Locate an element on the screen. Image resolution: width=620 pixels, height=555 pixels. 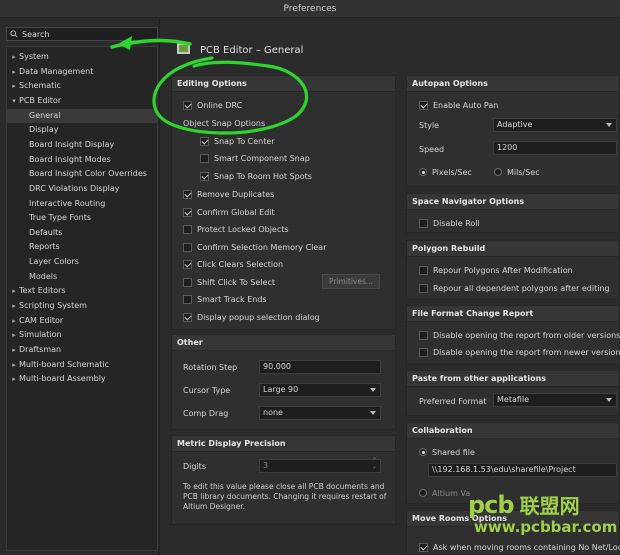
tree-item: Display is located at coordinates (82, 130).